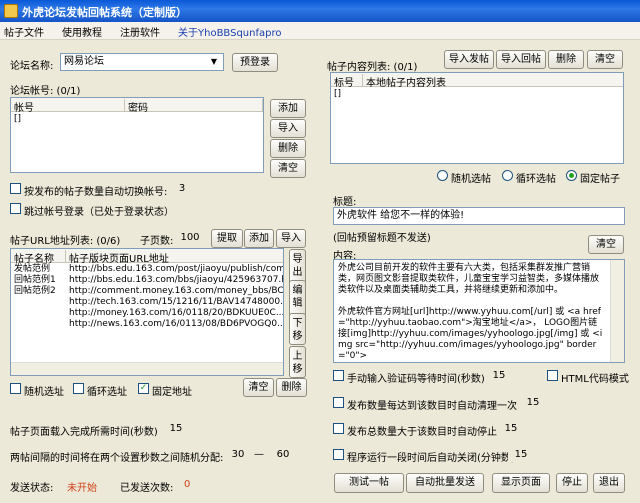 The height and width of the screenshot is (503, 640). Describe the element at coordinates (338, 428) in the screenshot. I see `stop-after-checkbox` at that location.